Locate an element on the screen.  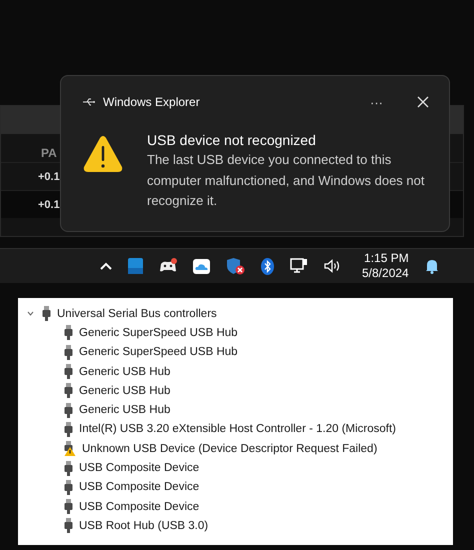
device-item: USB Root Hub (USB 3.0) is located at coordinates (143, 526).